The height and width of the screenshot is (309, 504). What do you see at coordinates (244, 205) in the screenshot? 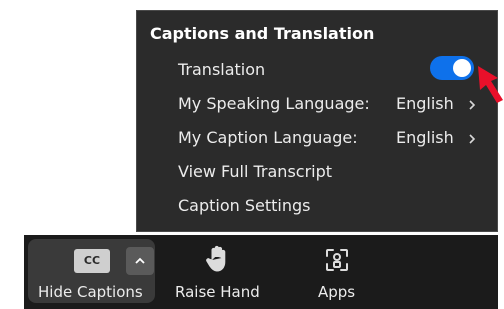
I see `menu-item-caption-settings: Caption Settings` at bounding box center [244, 205].